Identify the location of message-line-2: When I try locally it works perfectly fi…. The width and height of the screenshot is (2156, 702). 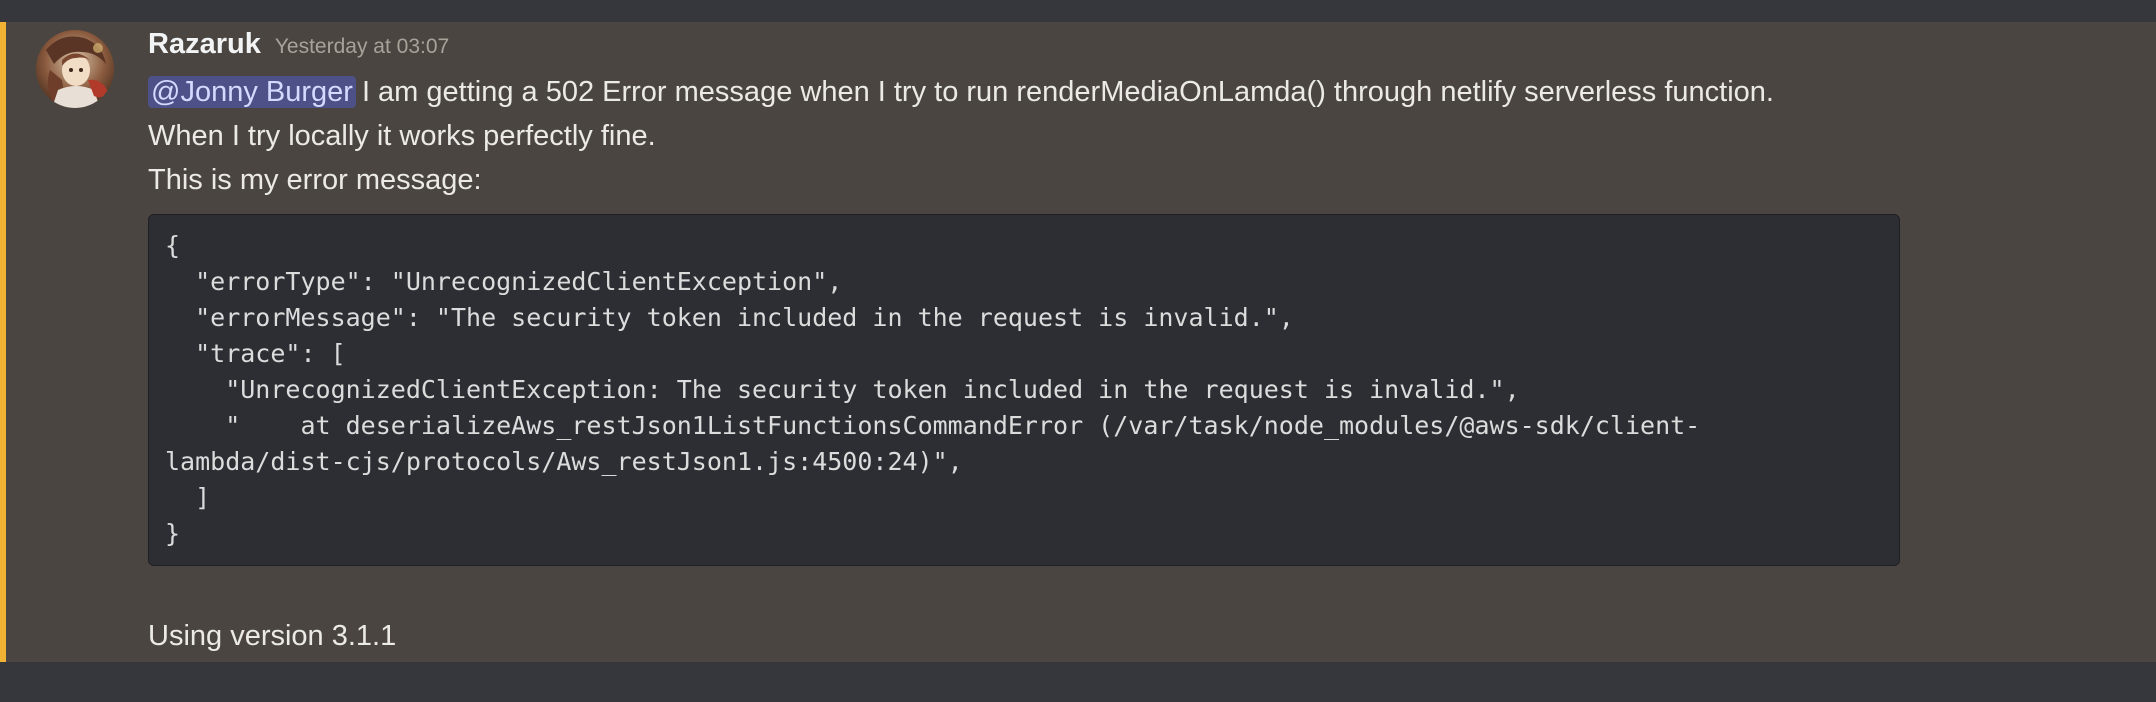
(402, 136).